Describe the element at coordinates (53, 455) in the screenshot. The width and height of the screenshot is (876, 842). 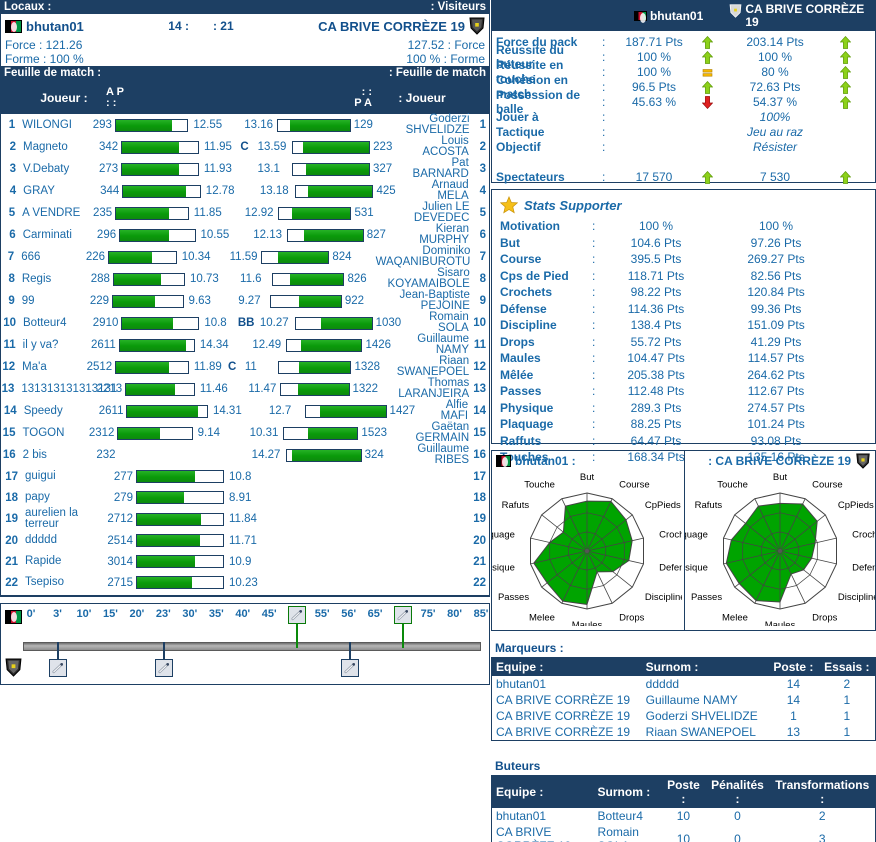
I see `home-player-name: 2 bis` at that location.